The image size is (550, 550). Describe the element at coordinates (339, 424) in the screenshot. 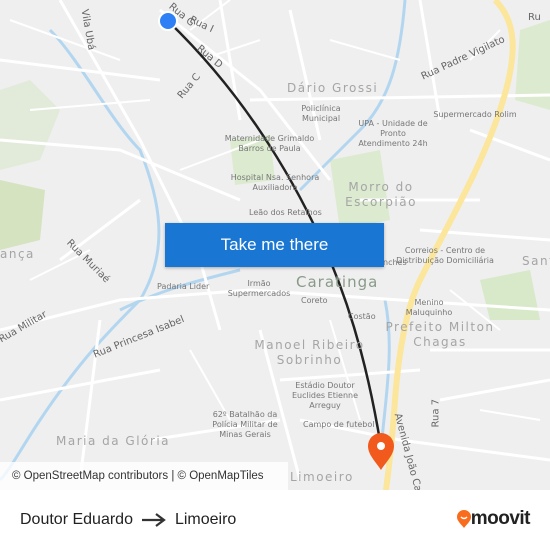

I see `poi-label: Campo de futebol` at that location.